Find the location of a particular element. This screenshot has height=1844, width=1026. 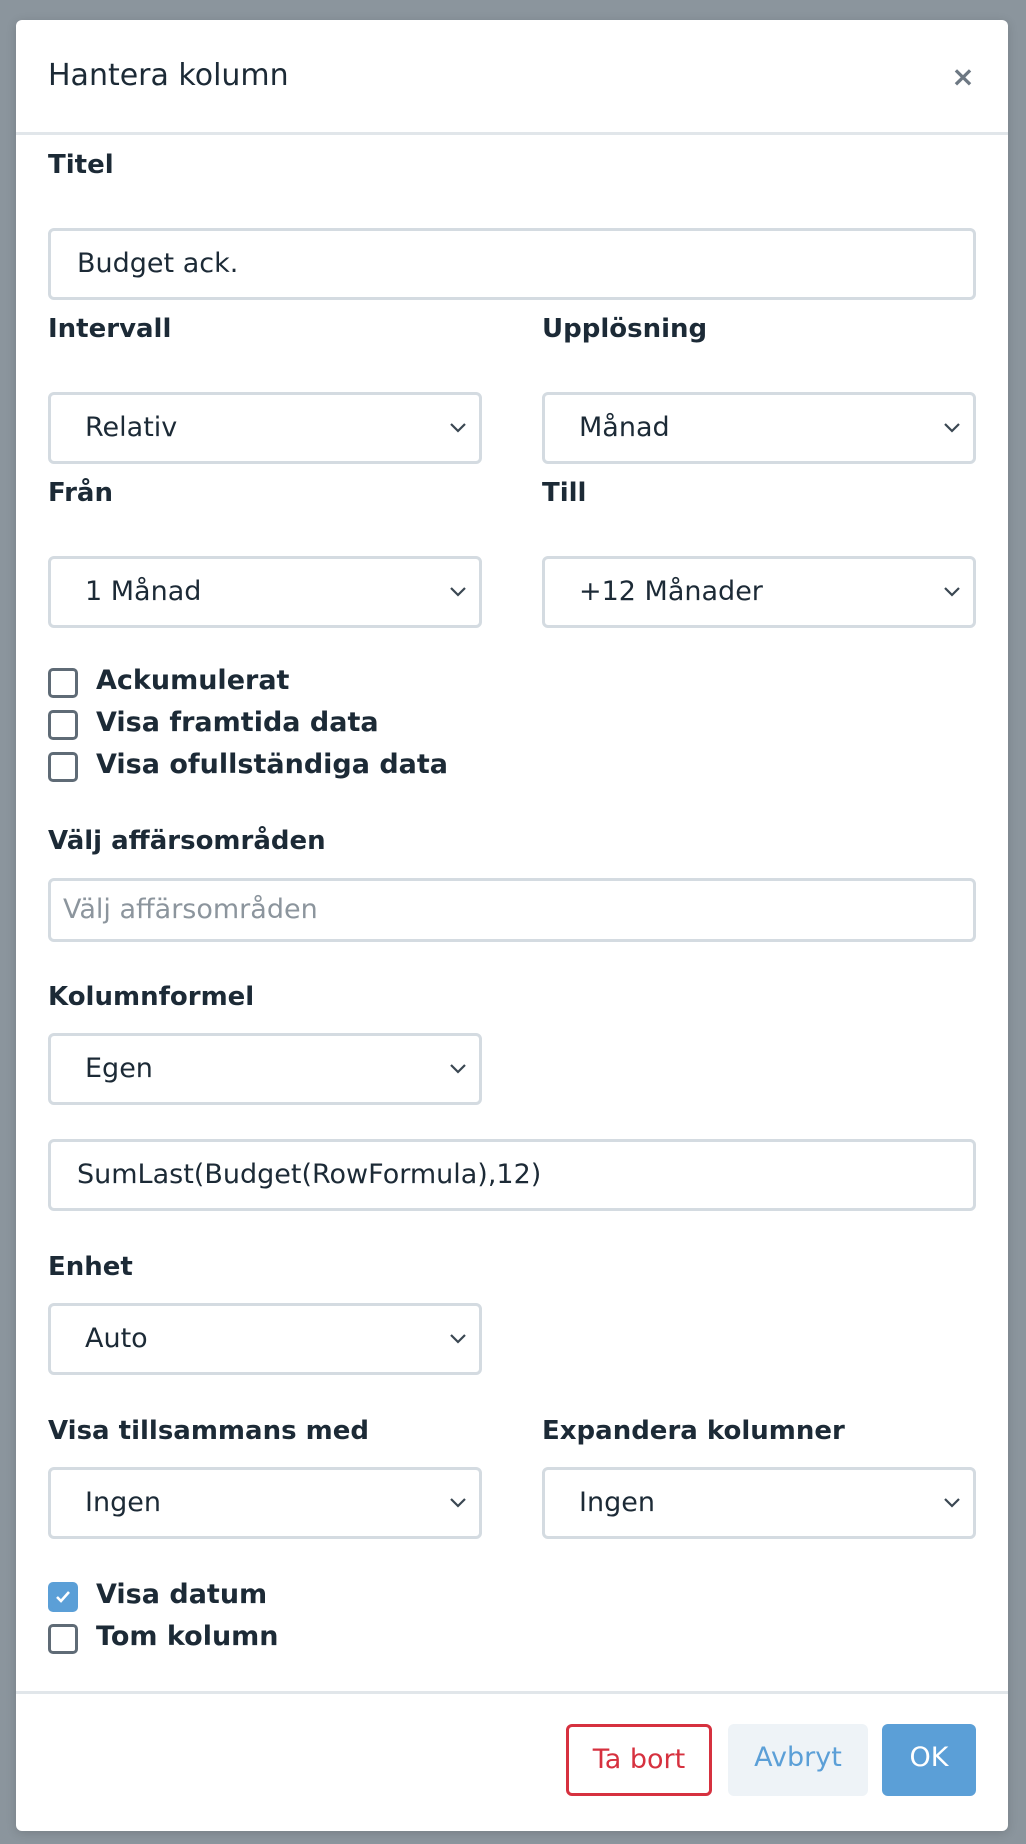

business-areas-label: Välj affärsområden is located at coordinates (187, 841).